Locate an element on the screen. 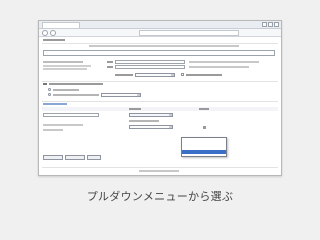 The width and height of the screenshot is (320, 240). table-header-row is located at coordinates (160, 109).